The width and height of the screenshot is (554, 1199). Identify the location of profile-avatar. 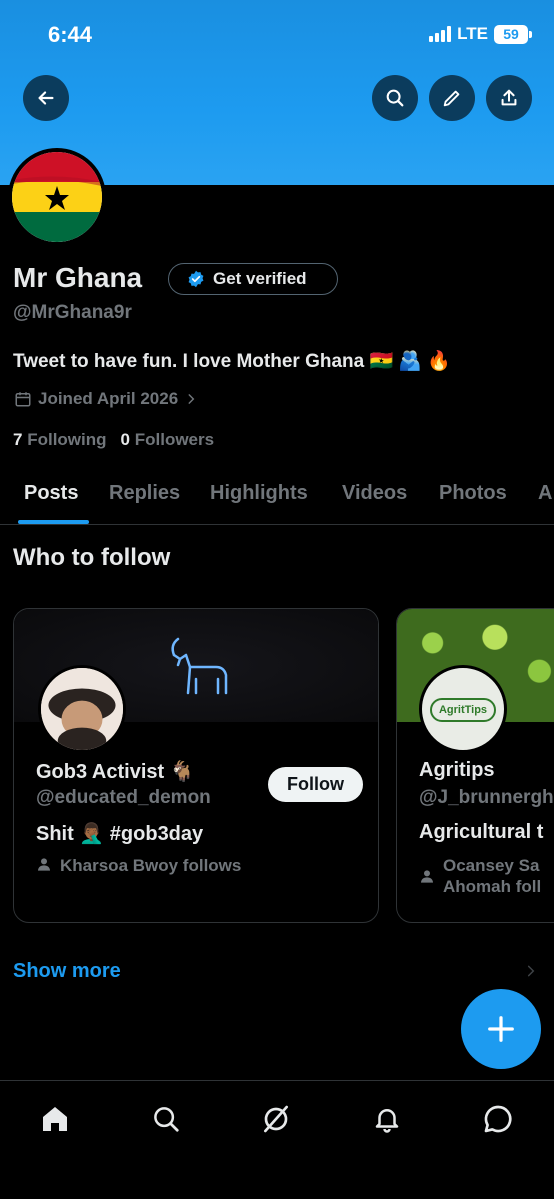
(57, 197).